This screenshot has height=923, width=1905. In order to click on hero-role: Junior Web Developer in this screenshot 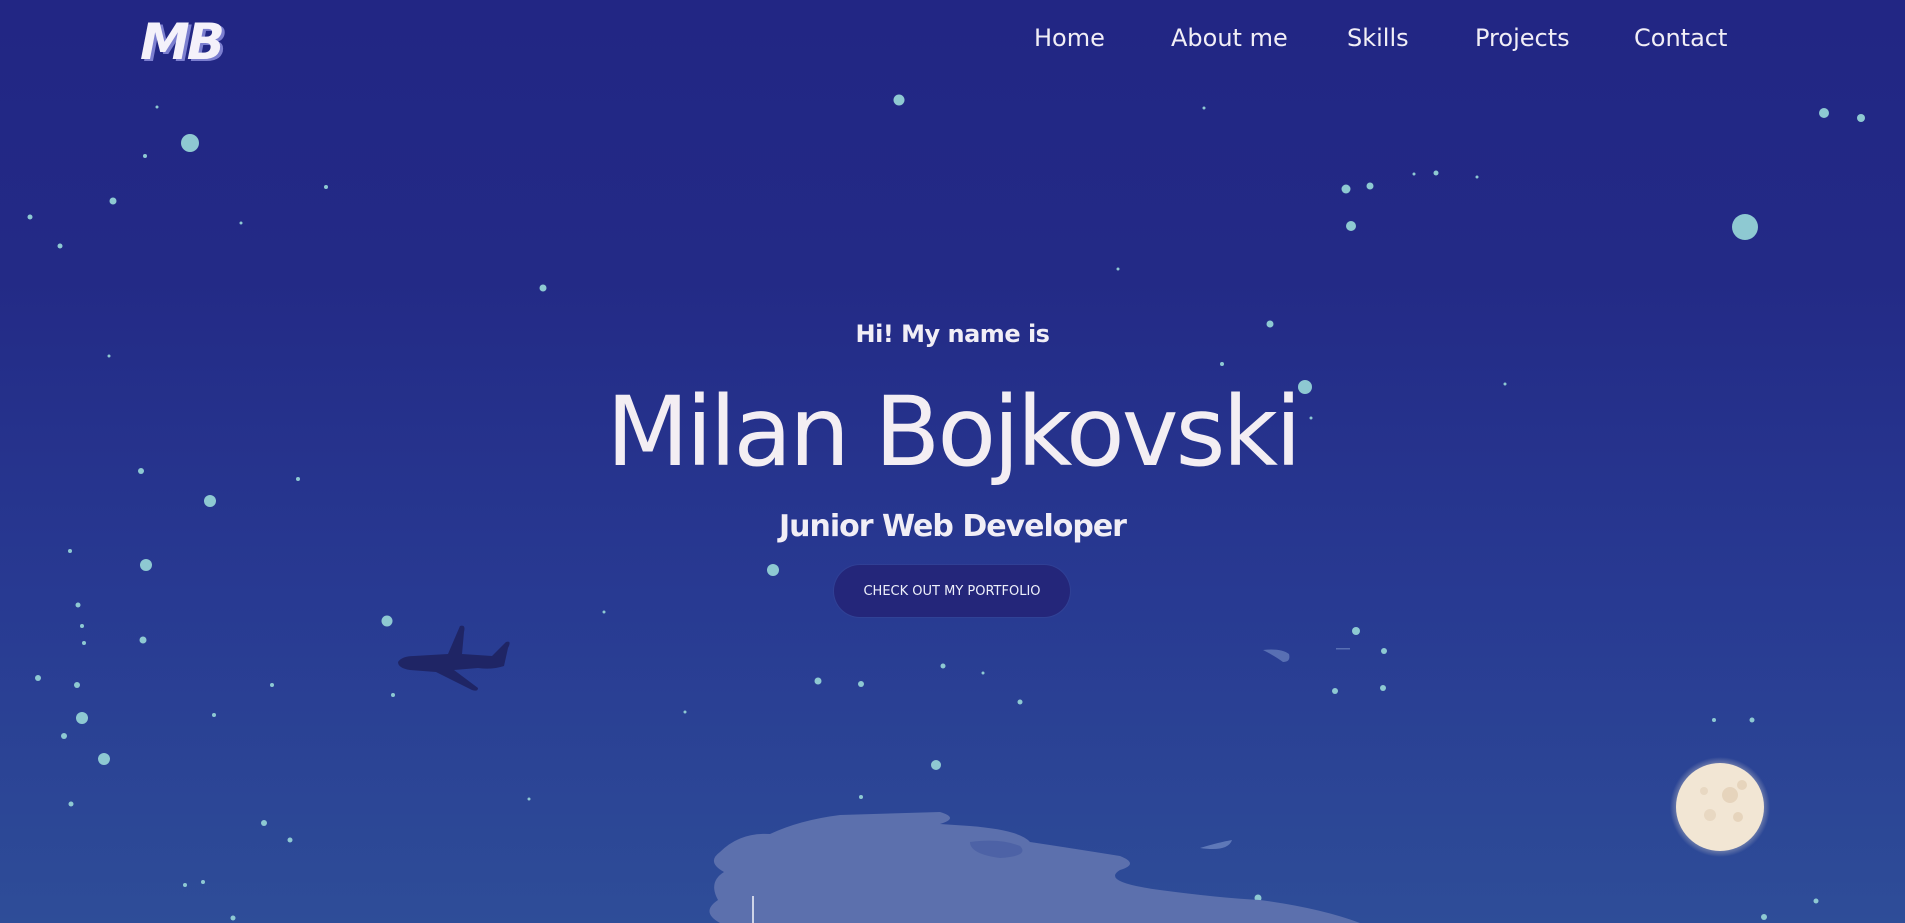, I will do `click(953, 526)`.